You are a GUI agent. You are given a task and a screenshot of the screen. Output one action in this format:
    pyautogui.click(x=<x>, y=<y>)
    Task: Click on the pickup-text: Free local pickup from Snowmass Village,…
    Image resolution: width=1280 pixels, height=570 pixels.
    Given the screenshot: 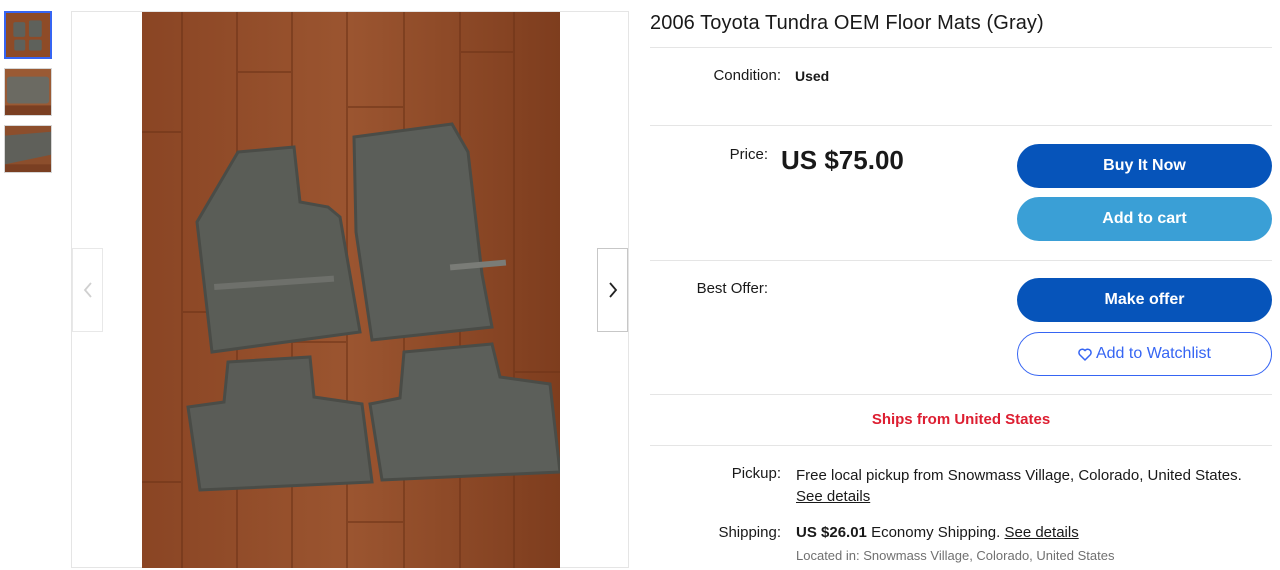 What is the action you would take?
    pyautogui.click(x=1019, y=475)
    